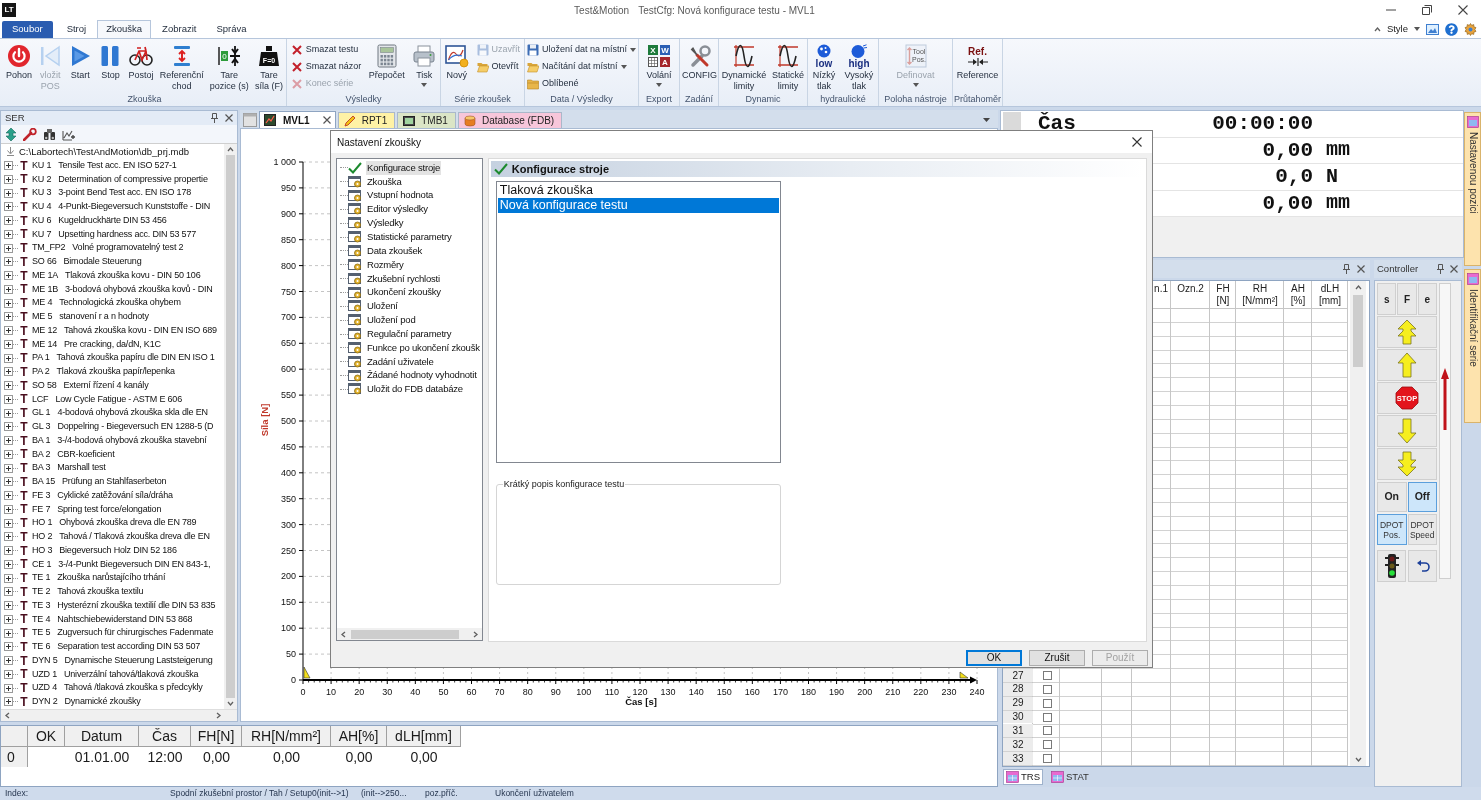  Describe the element at coordinates (1358, 331) in the screenshot. I see `scrollbar-thumb` at that location.